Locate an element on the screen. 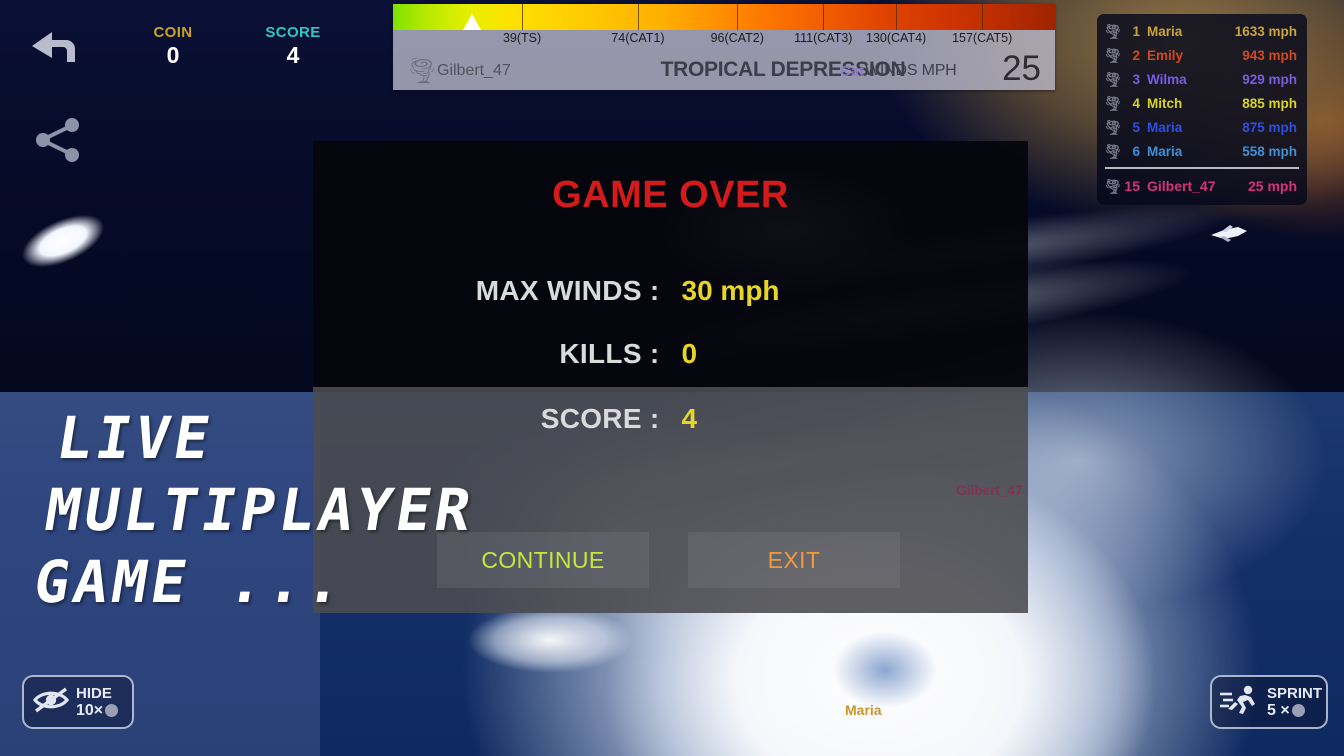 The image size is (1344, 756). leaderboard-name: Gilbert_47 is located at coordinates (1181, 186).